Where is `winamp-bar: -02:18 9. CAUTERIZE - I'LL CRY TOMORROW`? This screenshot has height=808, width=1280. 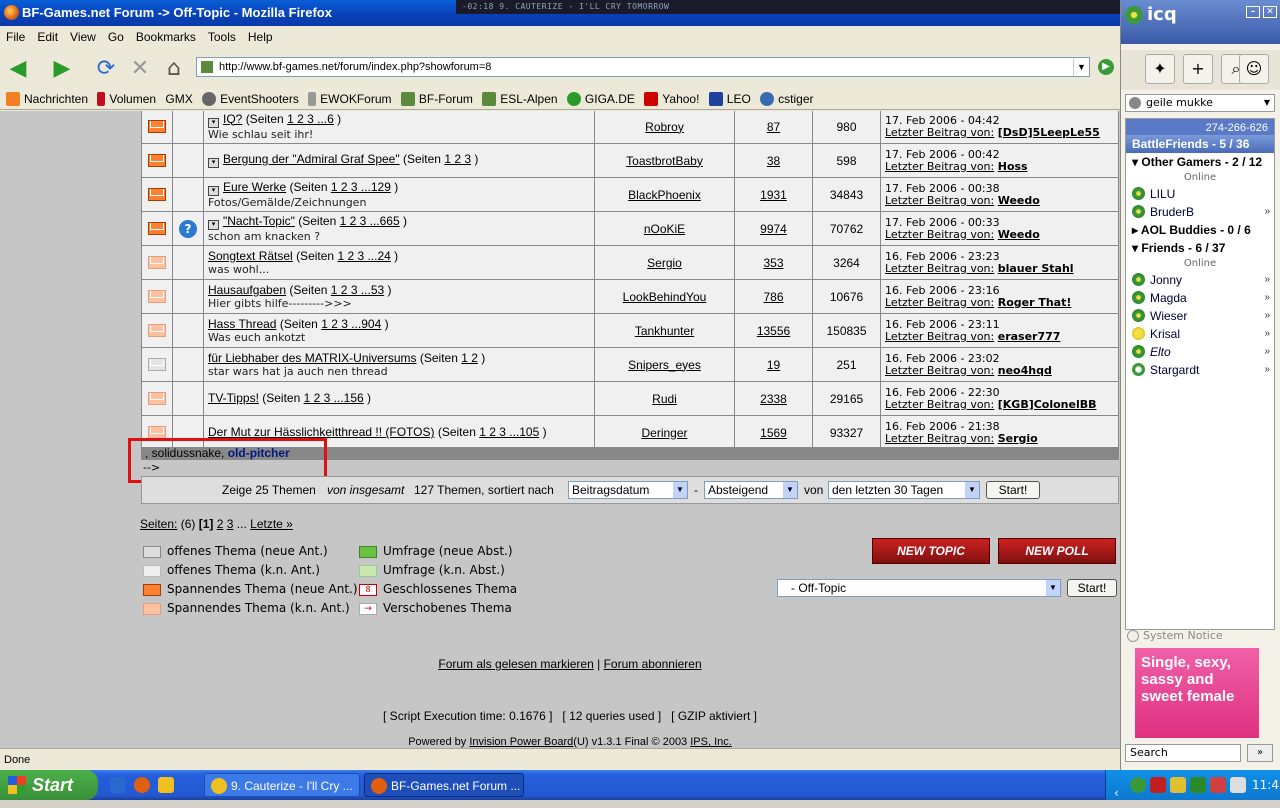 winamp-bar: -02:18 9. CAUTERIZE - I'LL CRY TOMORROW is located at coordinates (788, 7).